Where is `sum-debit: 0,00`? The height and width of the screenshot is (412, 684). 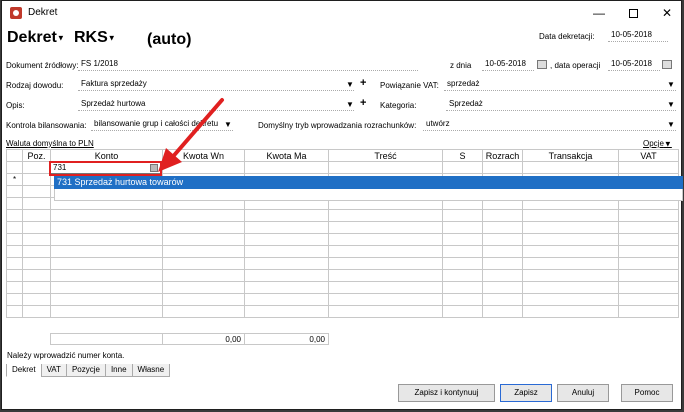 sum-debit: 0,00 is located at coordinates (203, 339).